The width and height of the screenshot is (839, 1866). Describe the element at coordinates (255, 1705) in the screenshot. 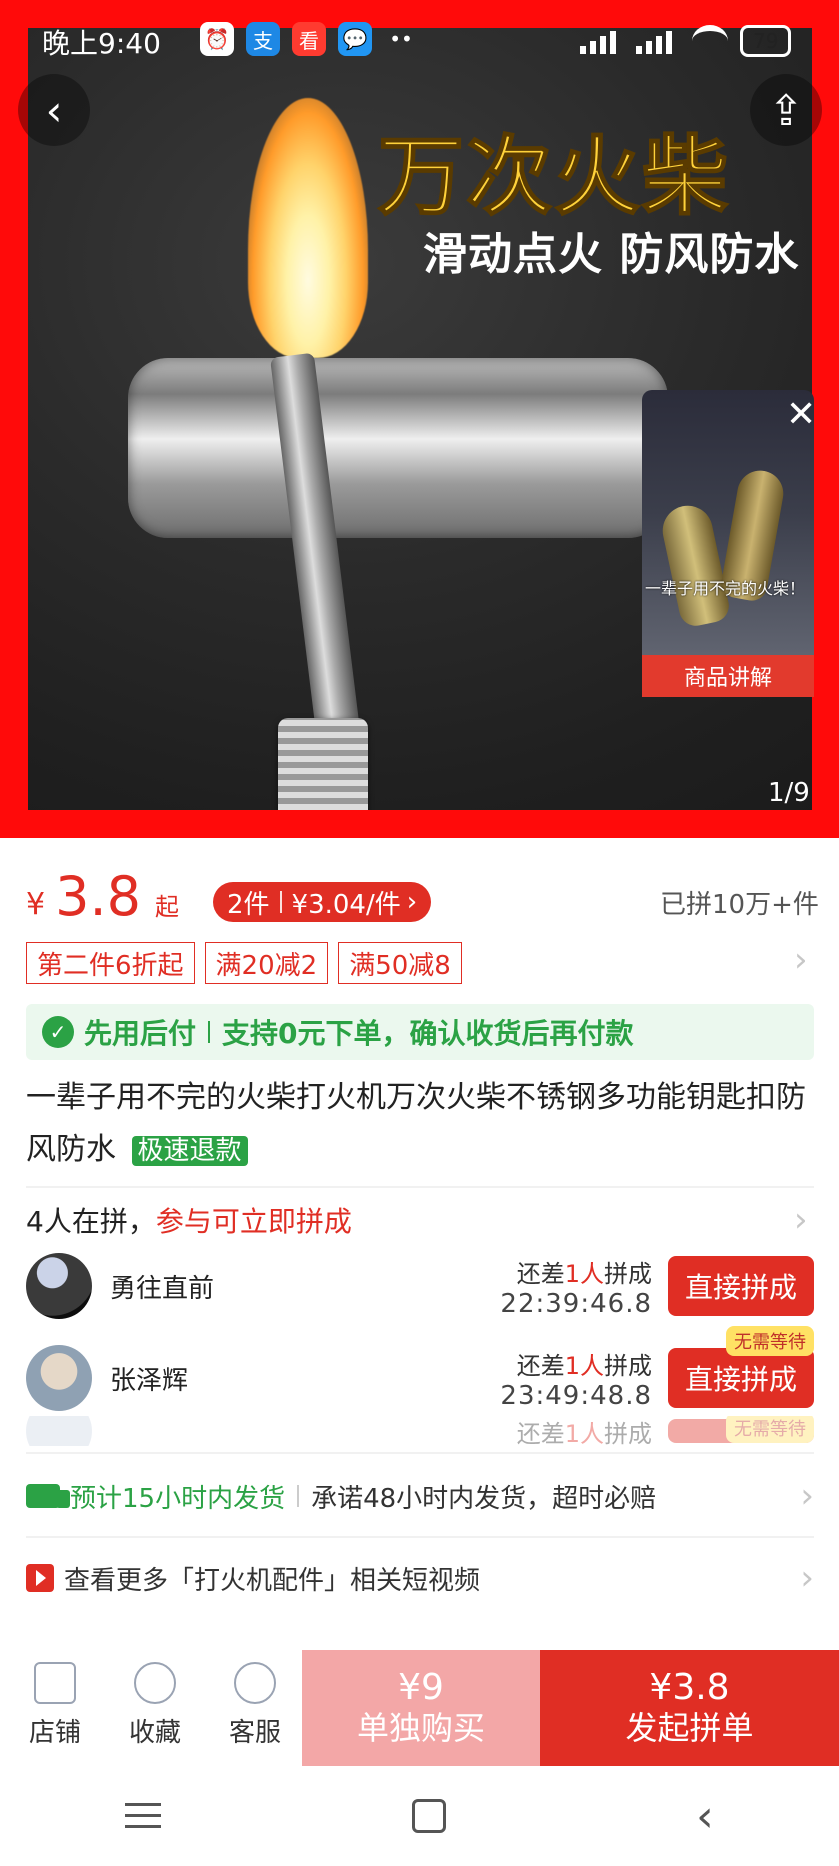

I see `customer-service-button: 客服` at that location.